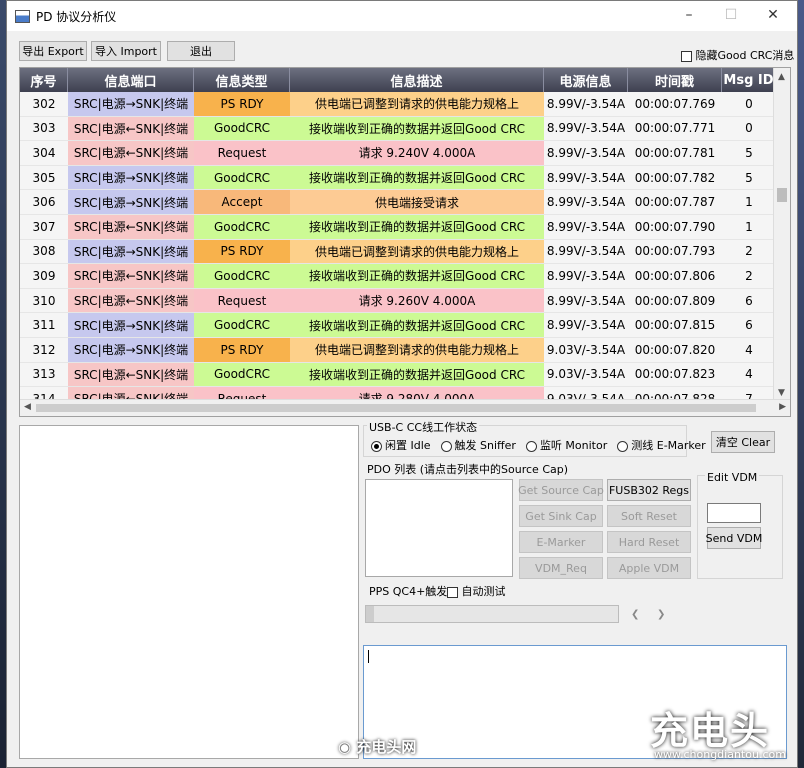  What do you see at coordinates (44, 153) in the screenshot?
I see `seq-cell: 304` at bounding box center [44, 153].